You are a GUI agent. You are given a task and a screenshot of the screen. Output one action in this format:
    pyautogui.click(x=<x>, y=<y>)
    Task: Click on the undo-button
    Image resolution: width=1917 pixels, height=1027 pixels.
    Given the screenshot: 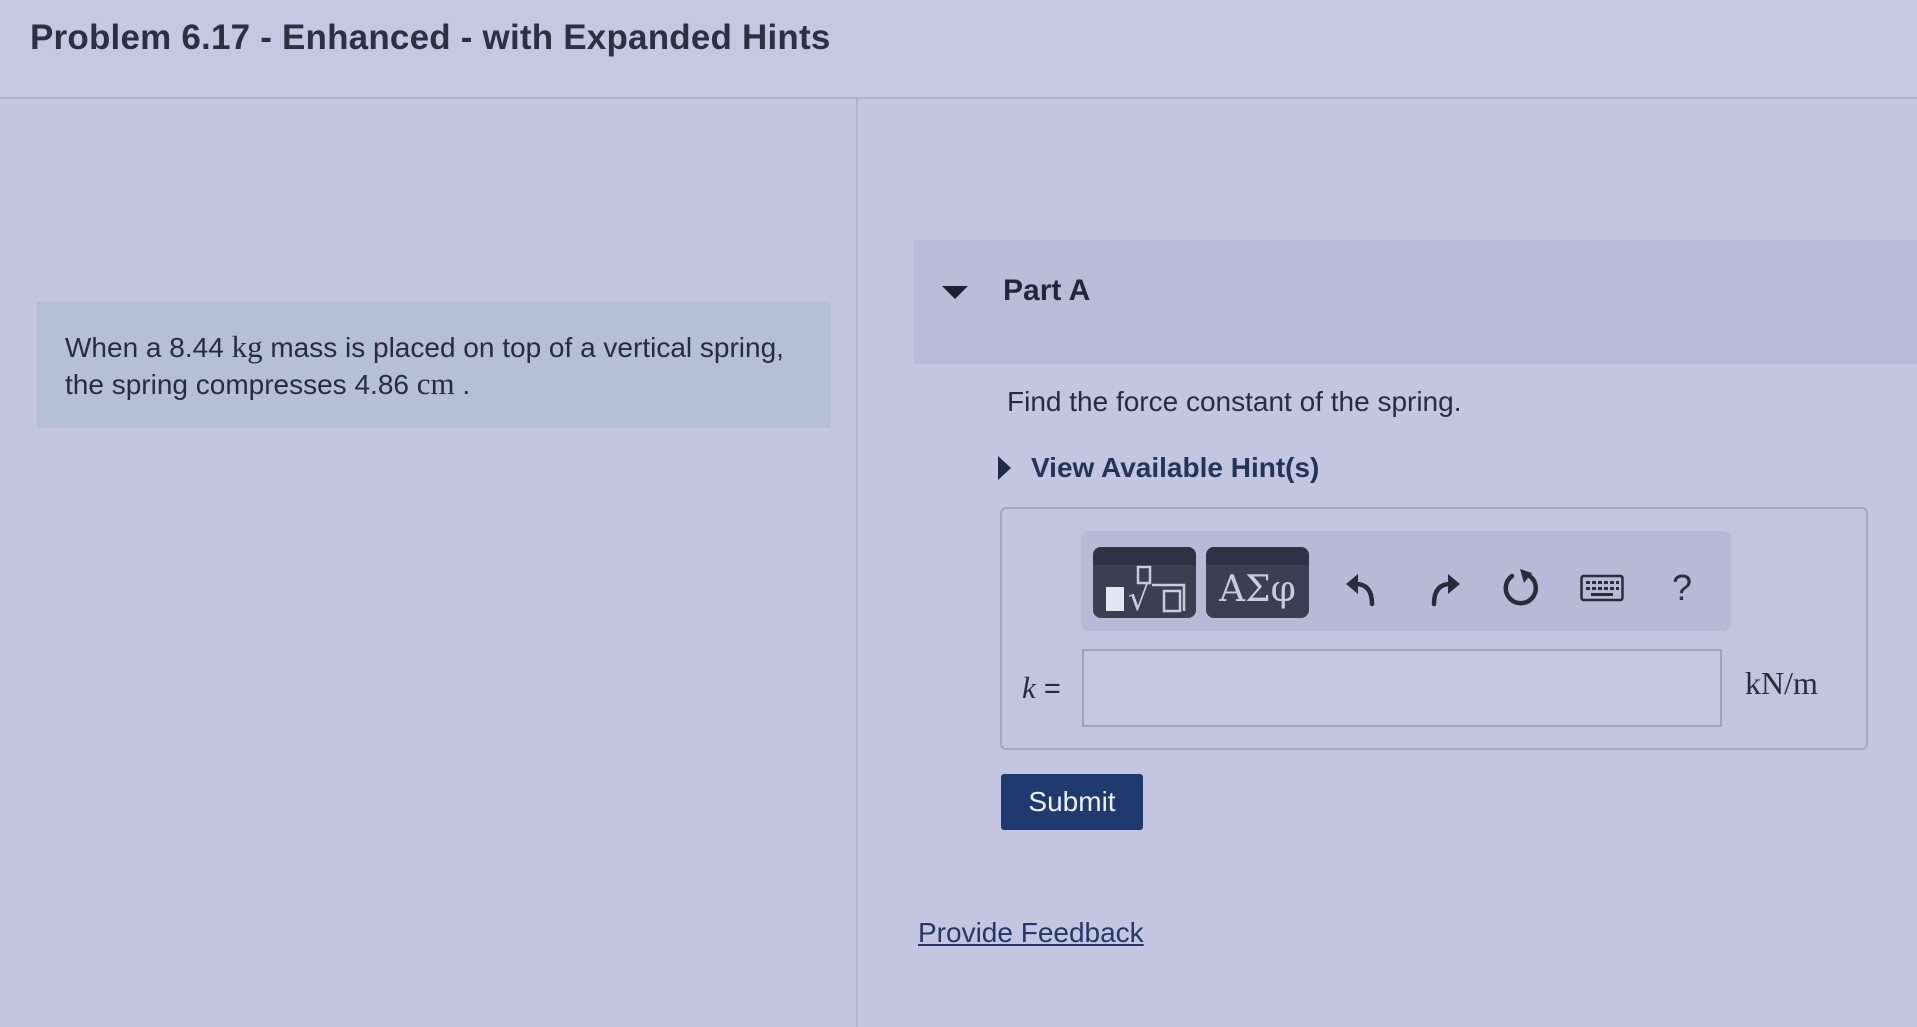 What is the action you would take?
    pyautogui.click(x=1362, y=588)
    